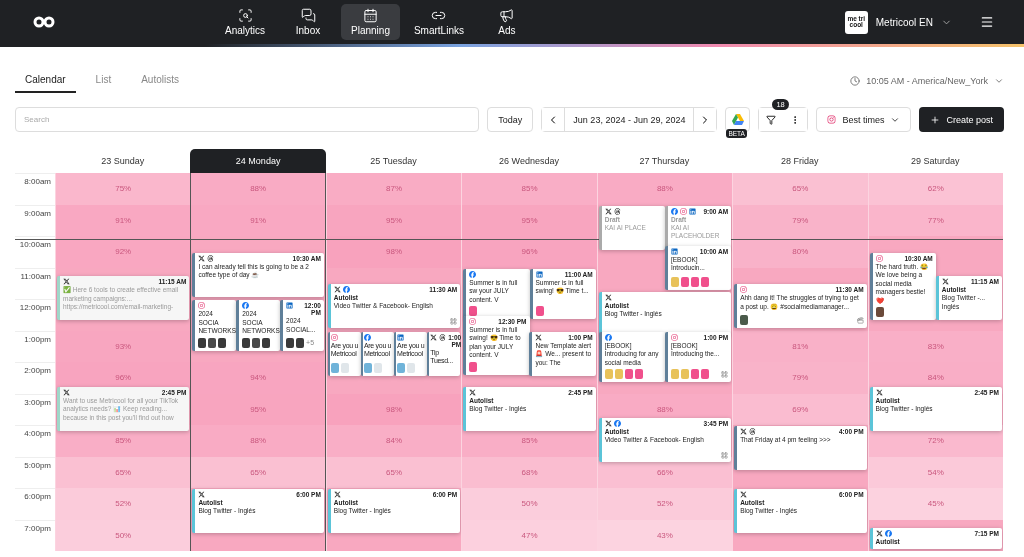  What do you see at coordinates (999, 81) in the screenshot?
I see `chevron-down-icon` at bounding box center [999, 81].